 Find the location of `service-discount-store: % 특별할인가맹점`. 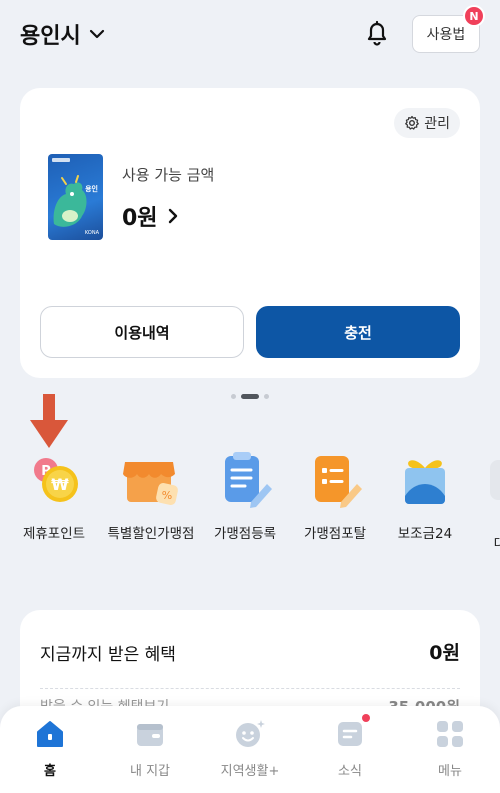

service-discount-store: % 특별할인가맹점 is located at coordinates (151, 496).